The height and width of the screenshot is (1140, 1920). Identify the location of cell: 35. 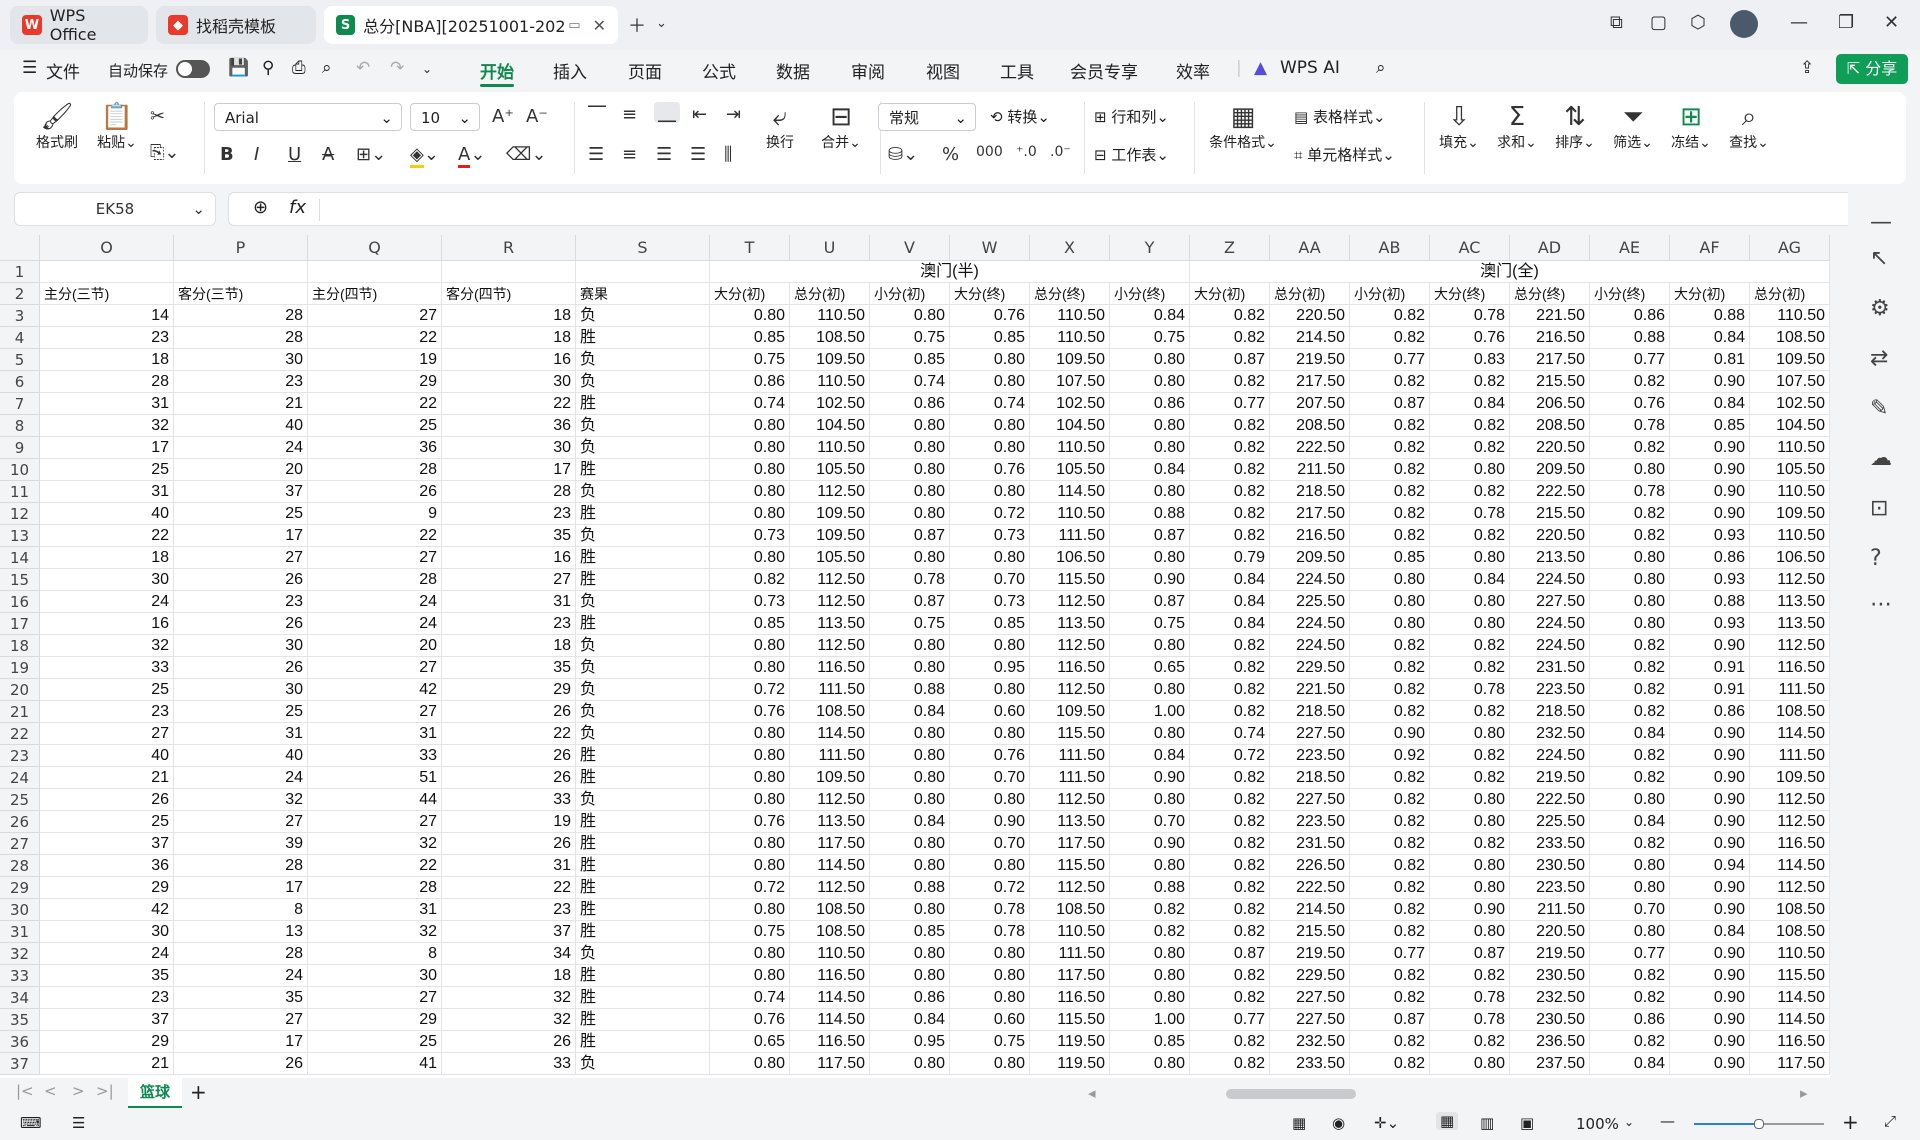
(509, 668).